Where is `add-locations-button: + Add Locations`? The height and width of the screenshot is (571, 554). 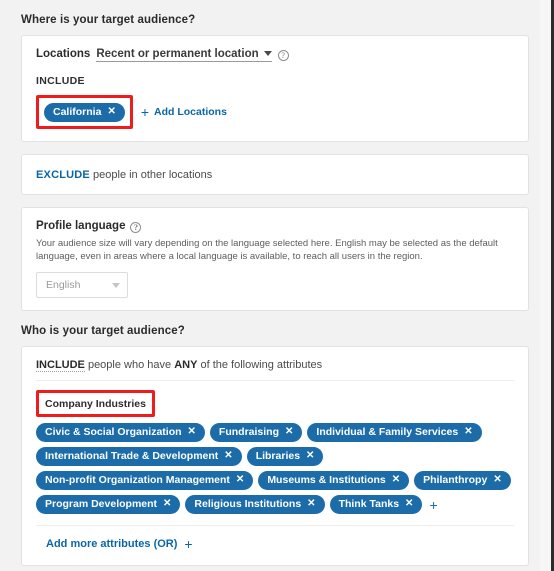 add-locations-button: + Add Locations is located at coordinates (183, 112).